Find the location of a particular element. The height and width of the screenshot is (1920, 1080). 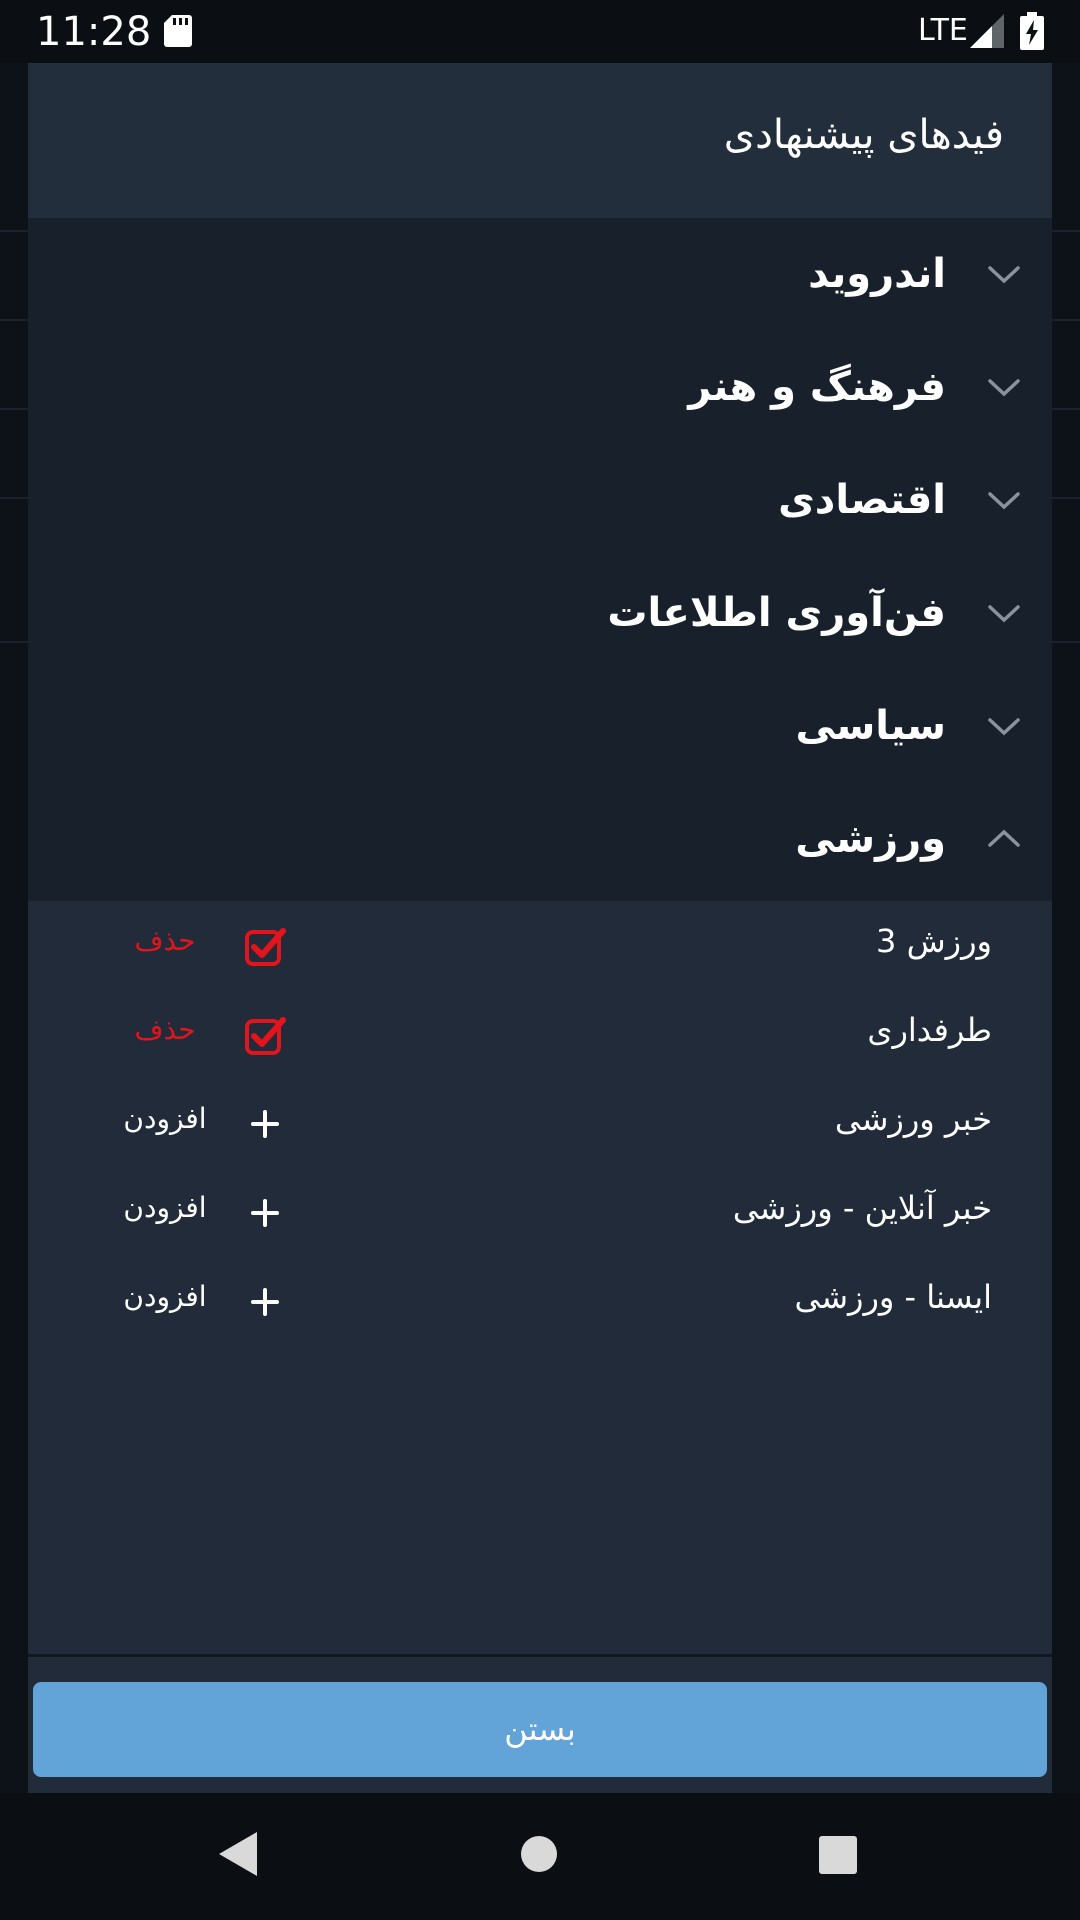

feed-name: خبر آنلاین - ورزشی is located at coordinates (862, 1208).